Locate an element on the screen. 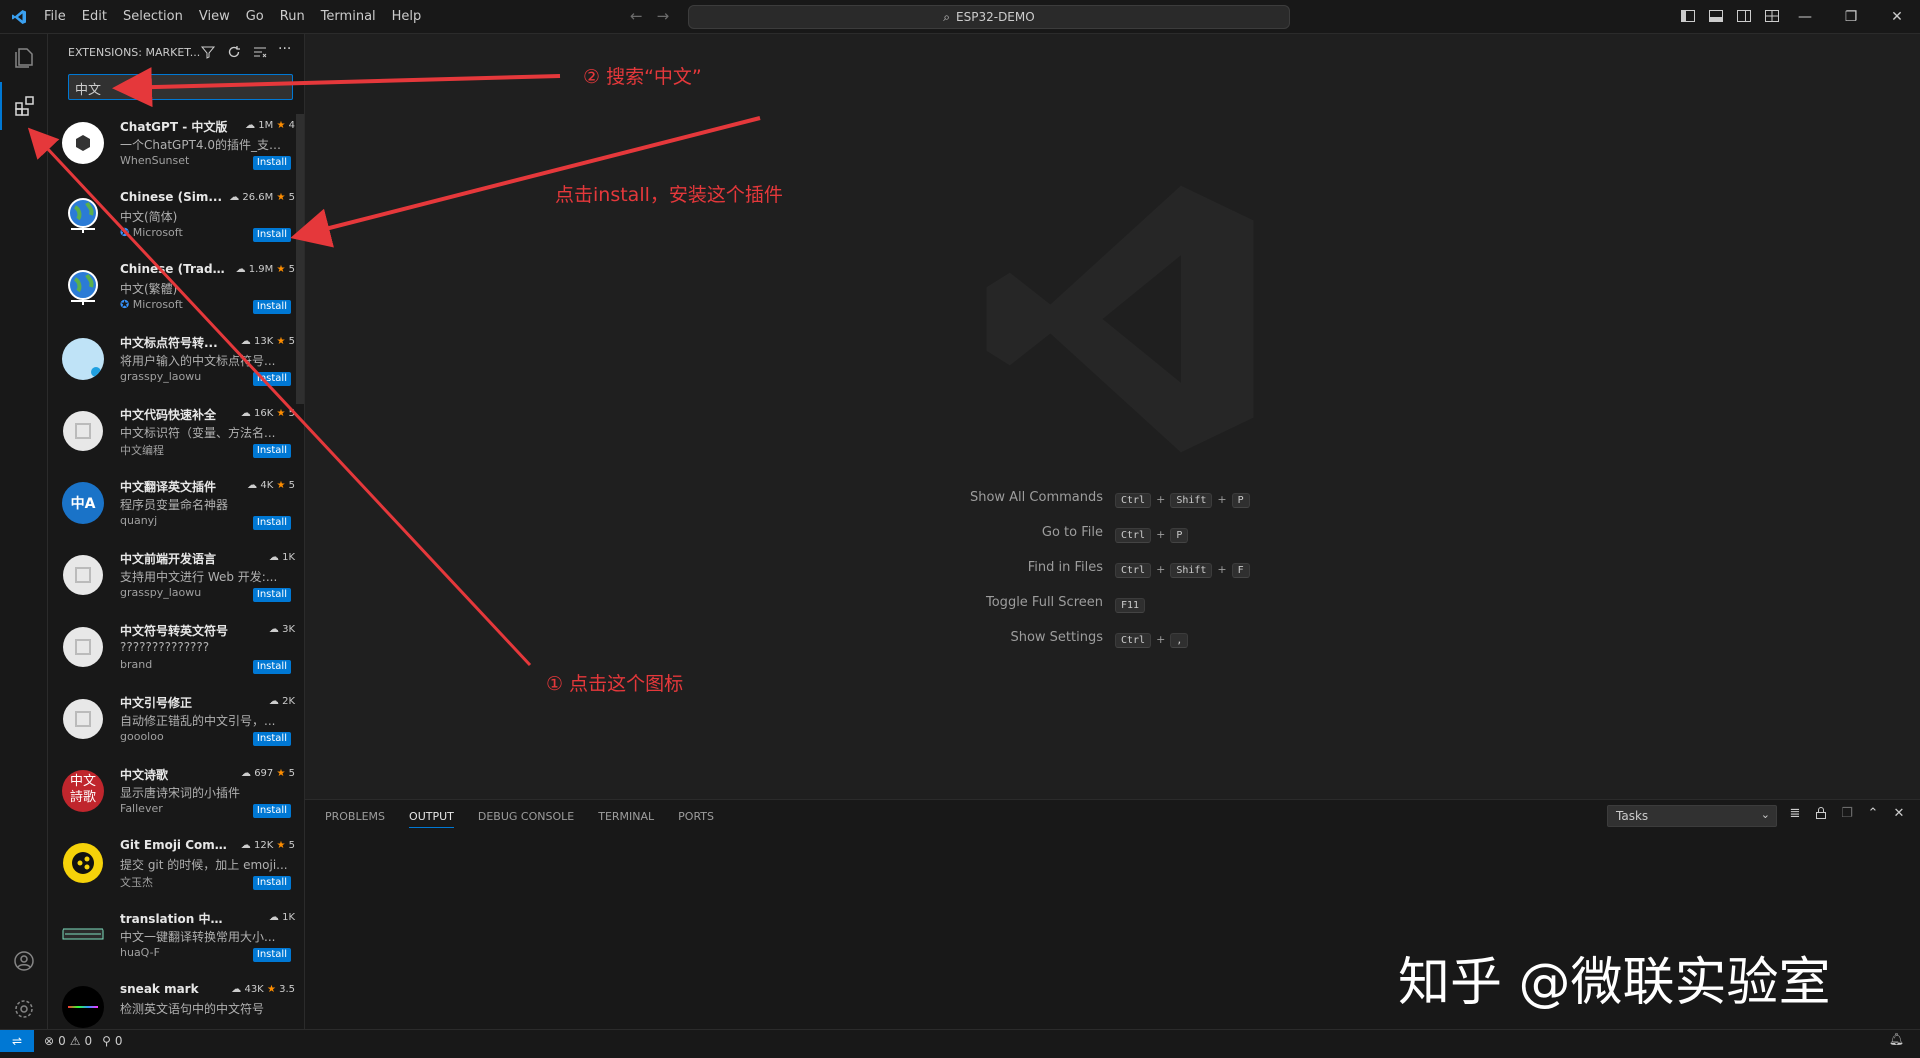  menu-edit: Edit is located at coordinates (94, 17).